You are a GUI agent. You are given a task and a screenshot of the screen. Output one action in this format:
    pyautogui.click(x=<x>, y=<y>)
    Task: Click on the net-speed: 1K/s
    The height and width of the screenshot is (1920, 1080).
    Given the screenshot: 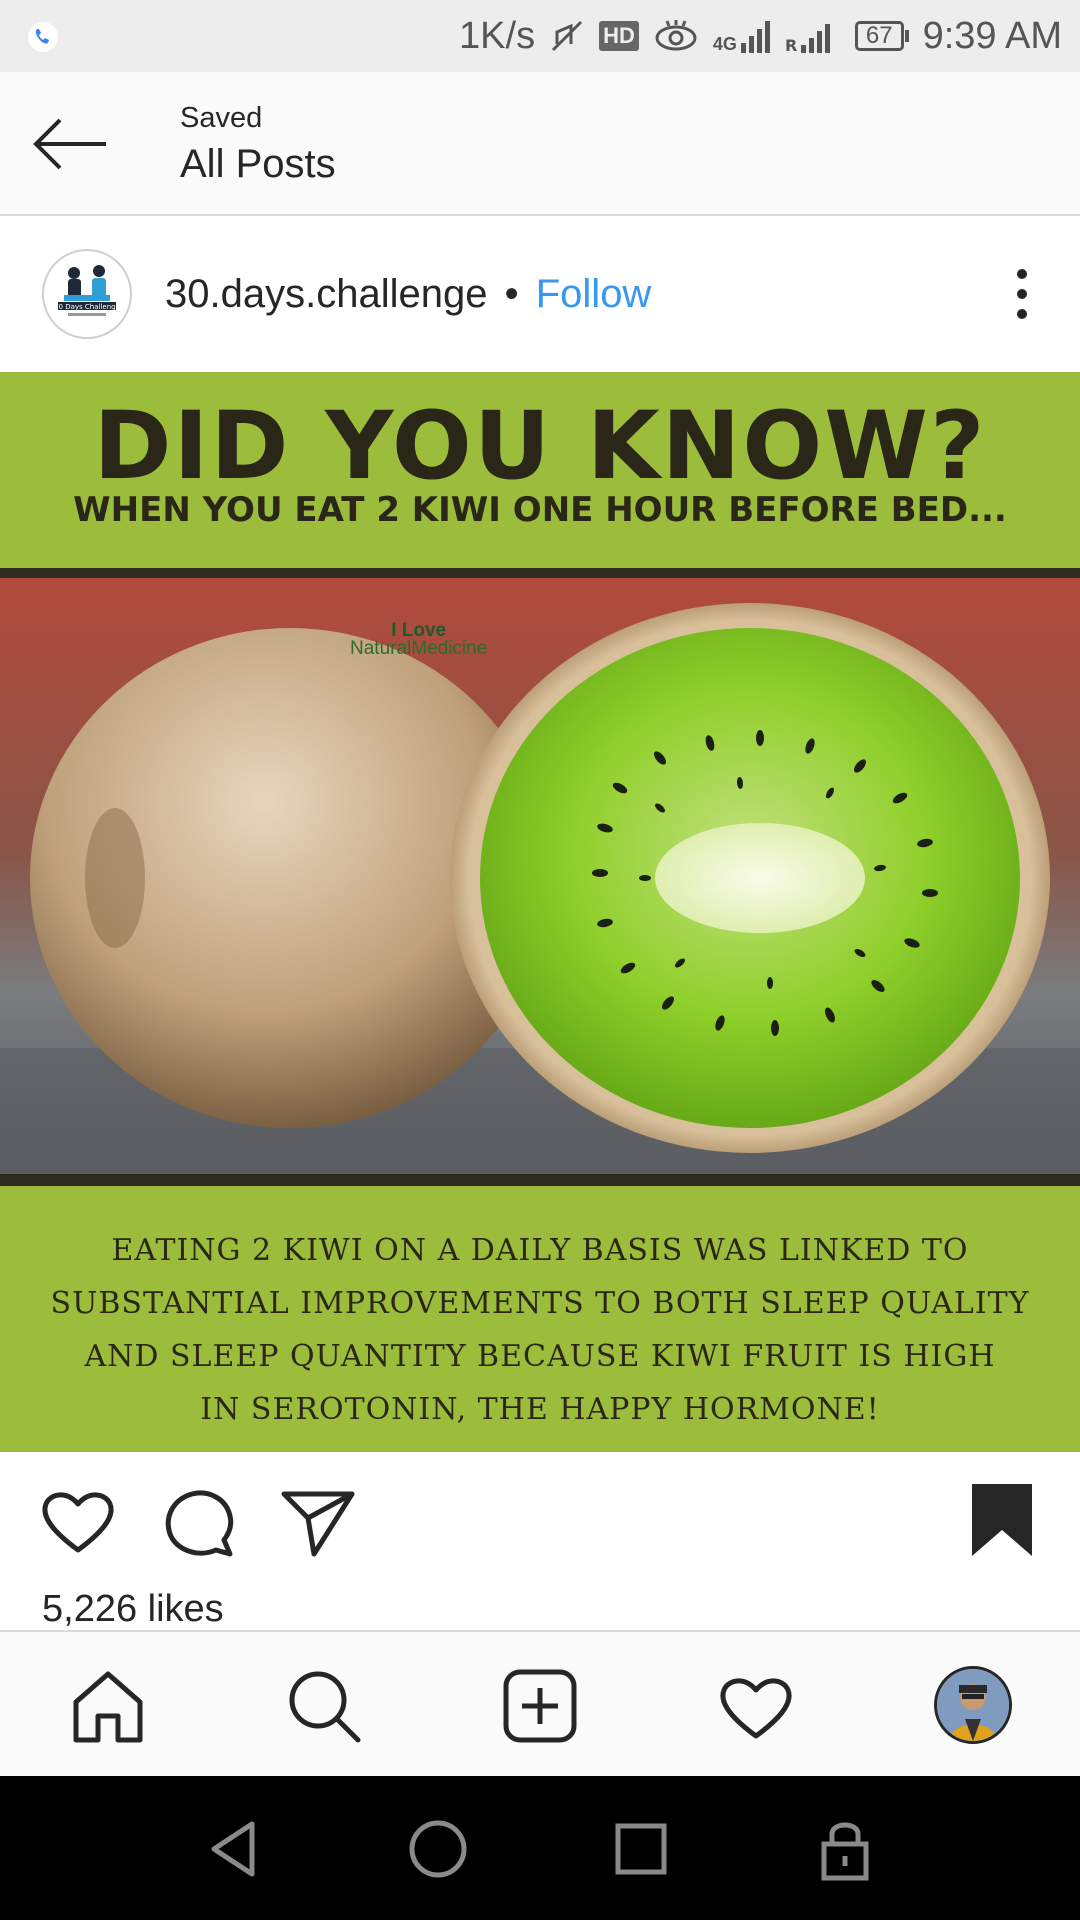 What is the action you would take?
    pyautogui.click(x=497, y=35)
    